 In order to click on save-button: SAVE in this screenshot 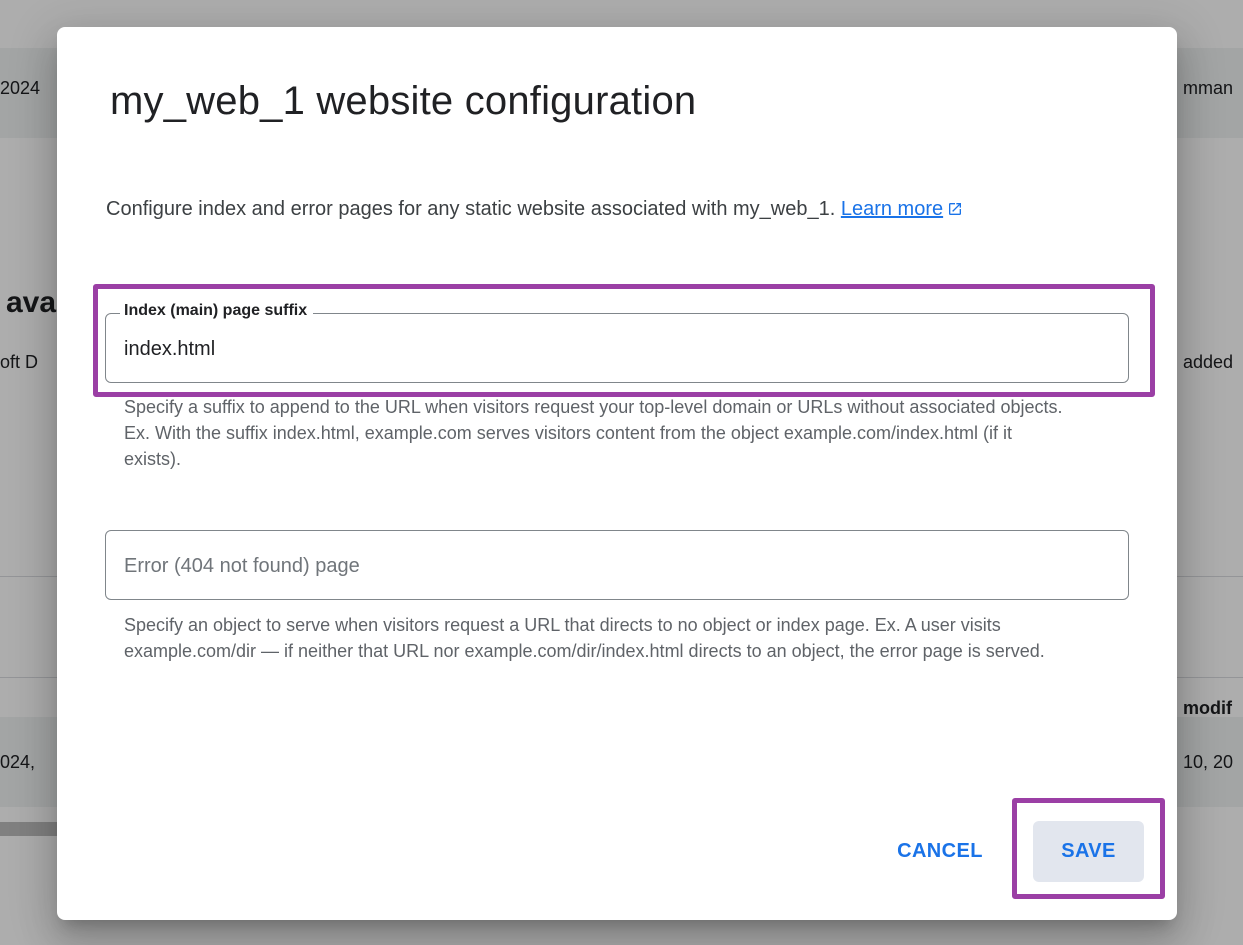, I will do `click(1088, 851)`.